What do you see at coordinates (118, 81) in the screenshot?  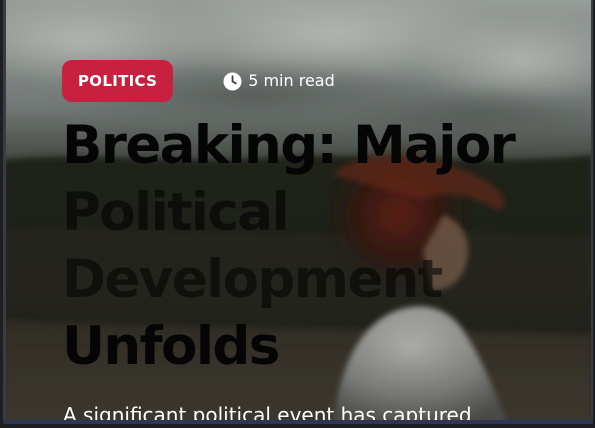 I see `category-badge: POLITICS` at bounding box center [118, 81].